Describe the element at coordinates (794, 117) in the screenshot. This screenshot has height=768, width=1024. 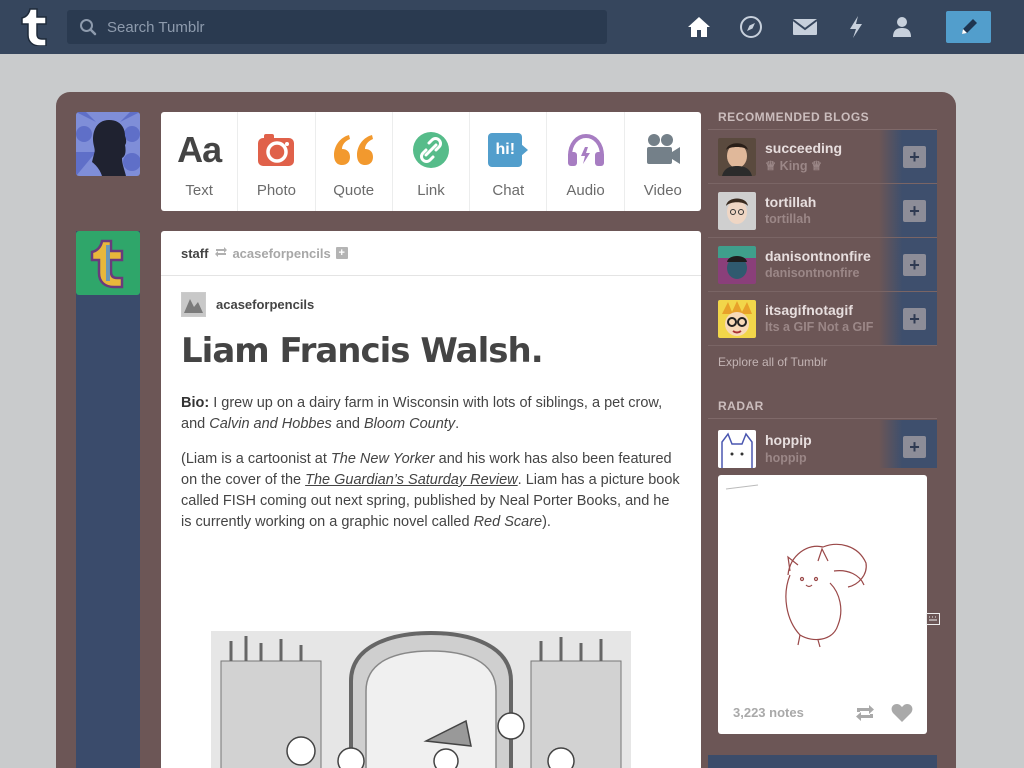
I see `recommended-blogs-heading: RECOMMENDED BLOGS` at that location.